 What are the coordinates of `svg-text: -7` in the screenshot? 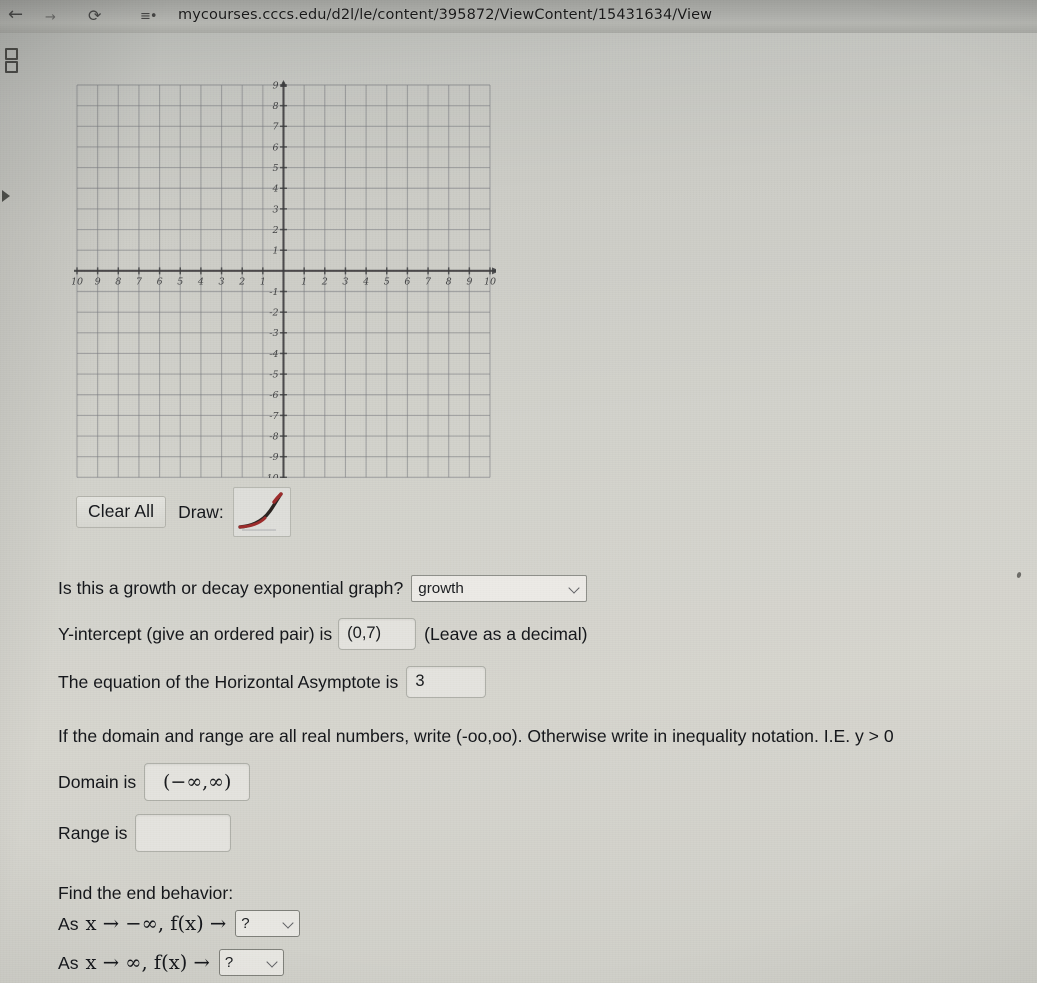 It's located at (274, 416).